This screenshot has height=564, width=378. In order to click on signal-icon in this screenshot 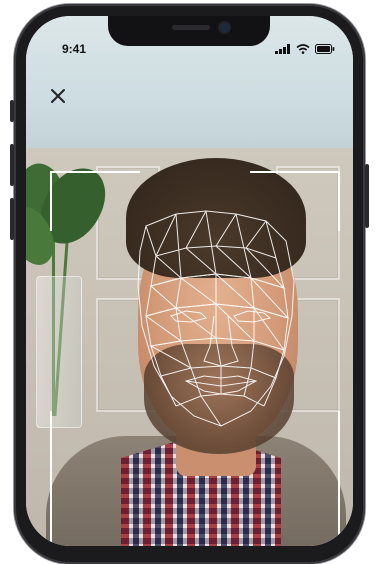, I will do `click(282, 49)`.